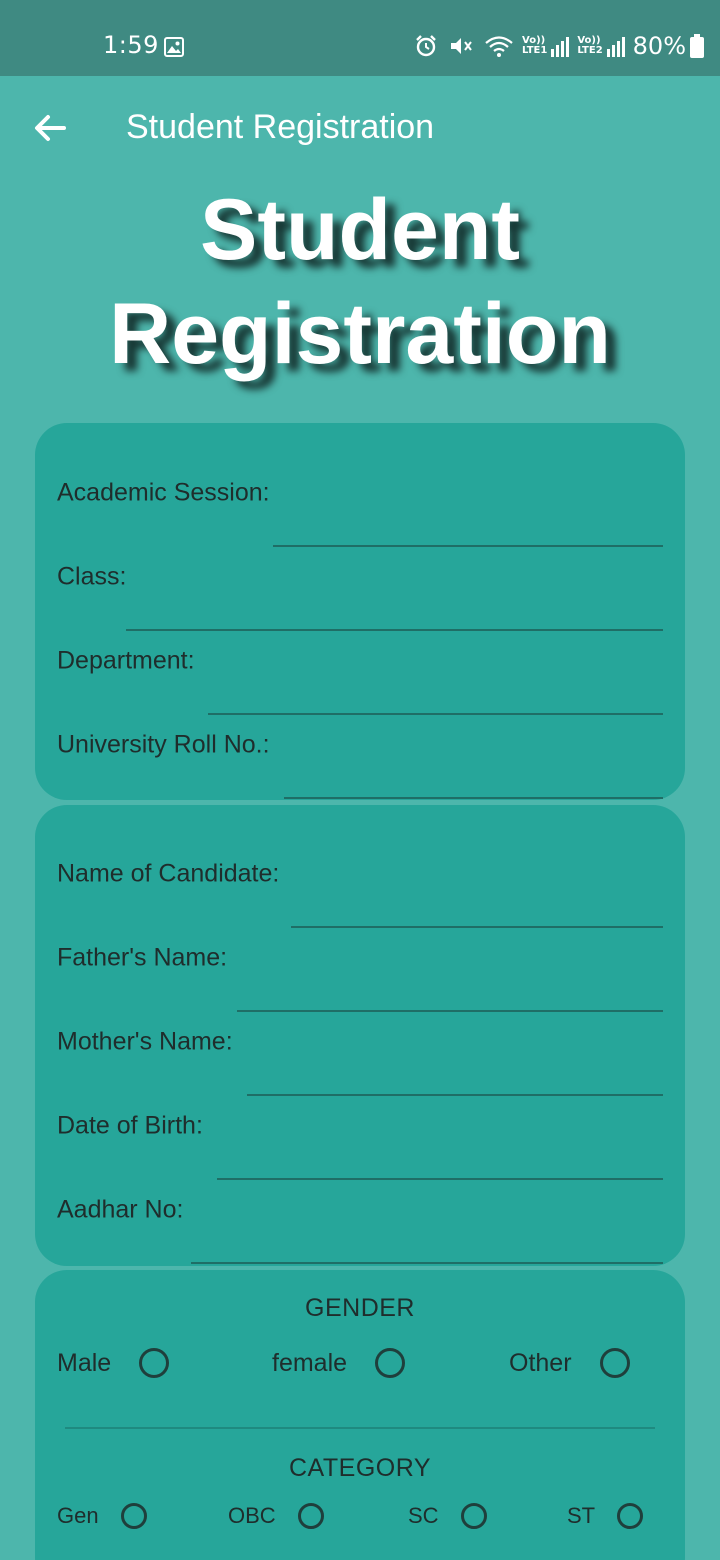 The height and width of the screenshot is (1560, 720). I want to click on gender-other-label: Other, so click(540, 1362).